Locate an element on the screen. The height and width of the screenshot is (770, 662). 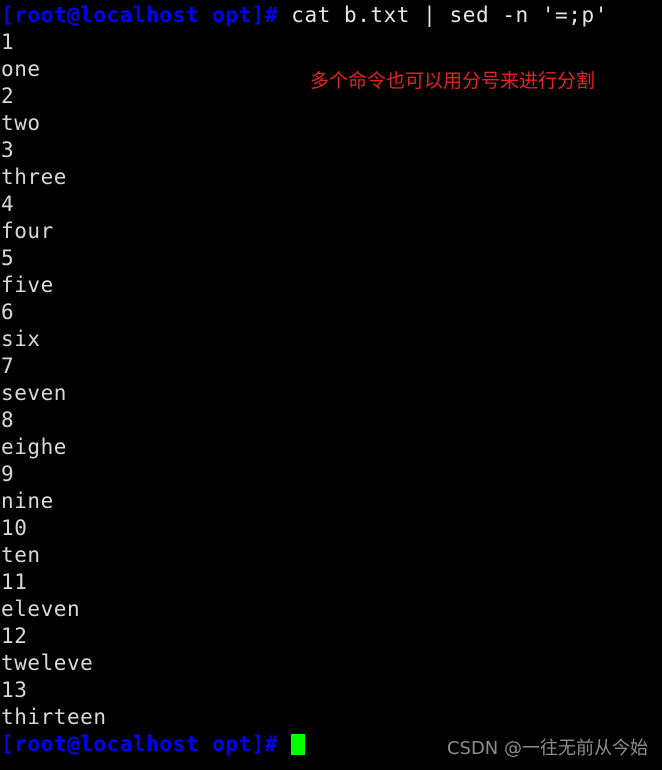
output-line: five is located at coordinates (27, 285).